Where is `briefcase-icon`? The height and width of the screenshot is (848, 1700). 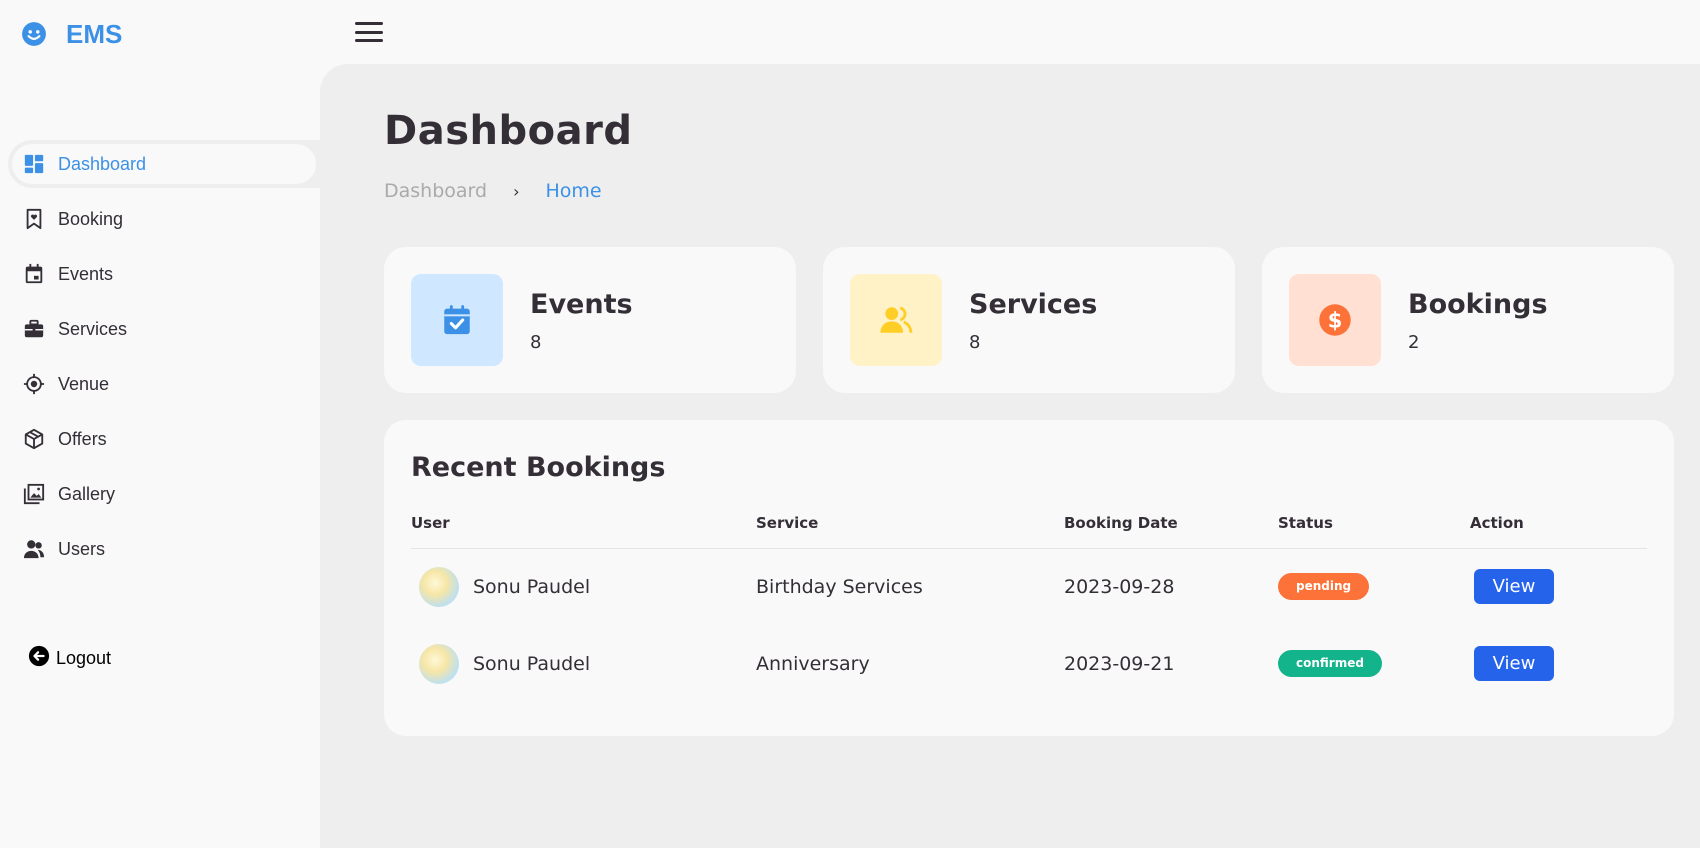 briefcase-icon is located at coordinates (34, 329).